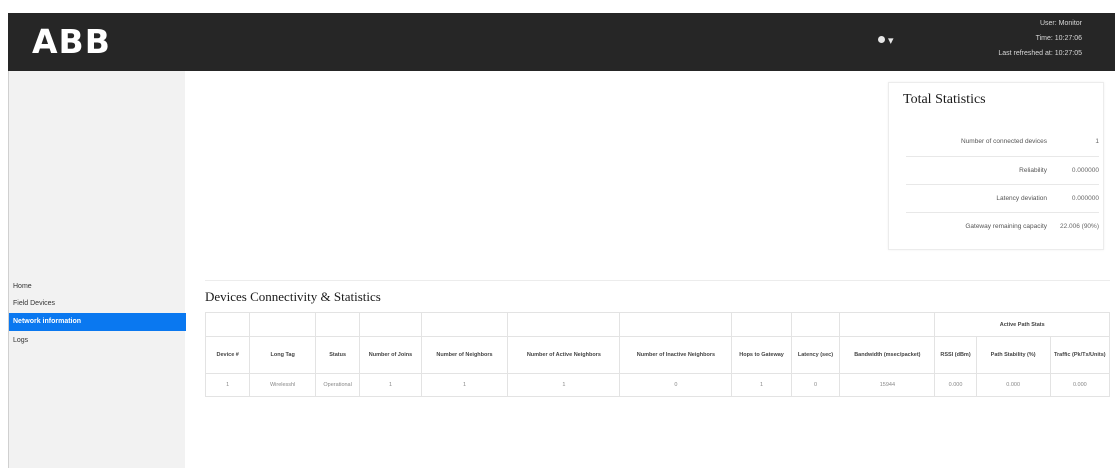 The image size is (1115, 468). I want to click on table-cell: Wirelesshl, so click(282, 385).